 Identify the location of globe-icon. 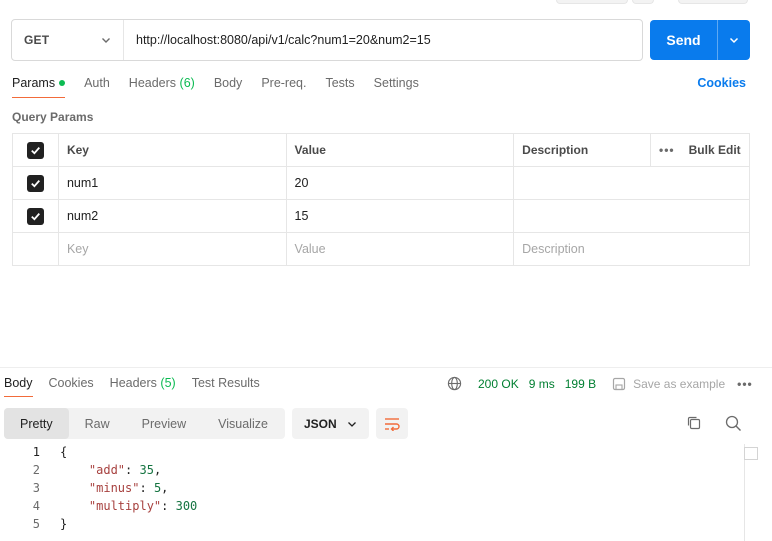
(454, 383).